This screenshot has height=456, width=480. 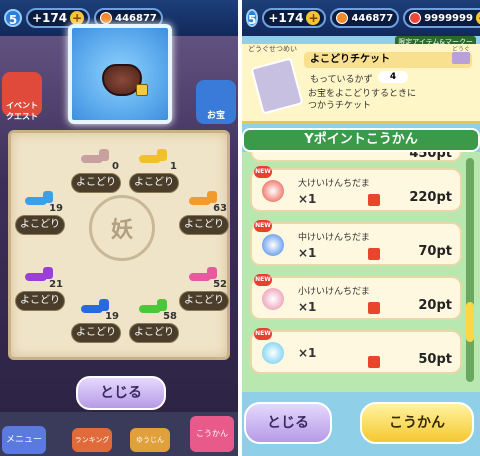 What do you see at coordinates (470, 270) in the screenshot?
I see `scrollbar` at bounding box center [470, 270].